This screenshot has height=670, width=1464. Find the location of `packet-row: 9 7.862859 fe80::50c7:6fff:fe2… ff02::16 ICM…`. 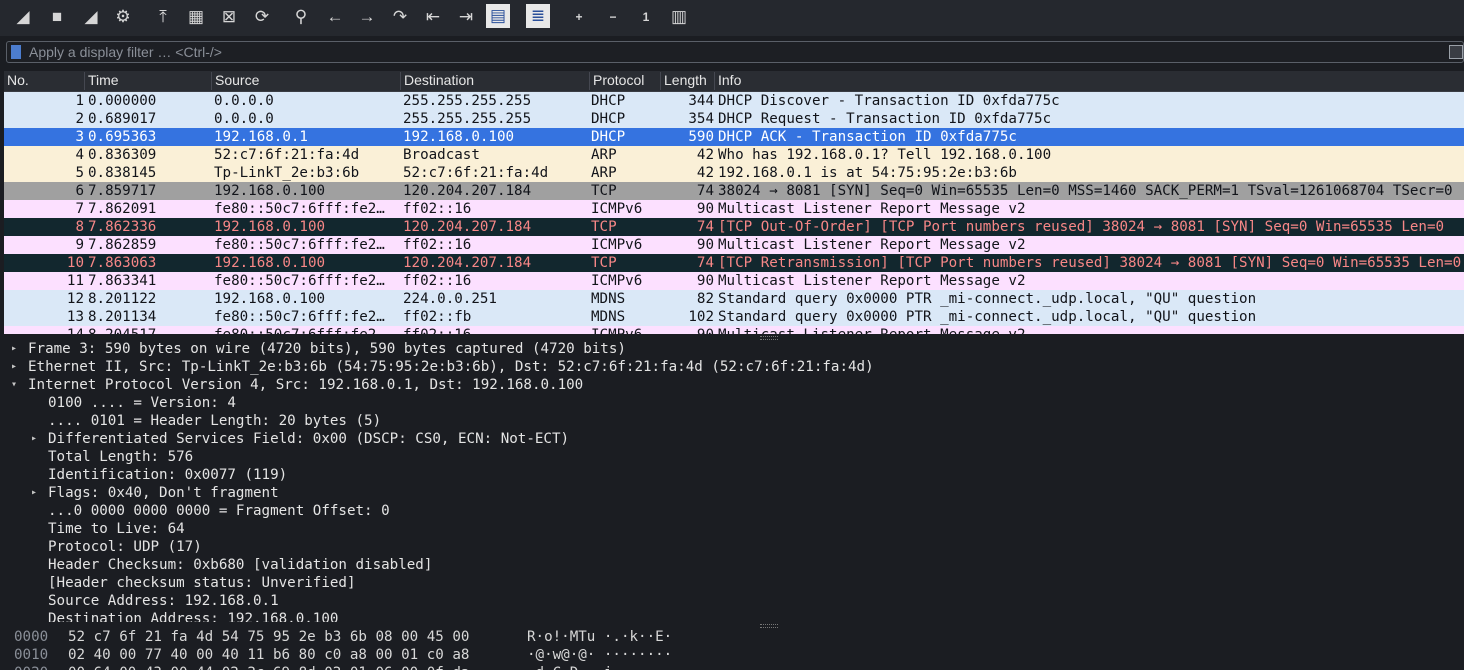

packet-row: 9 7.862859 fe80::50c7:6fff:fe2… ff02::16 ICM… is located at coordinates (734, 245).